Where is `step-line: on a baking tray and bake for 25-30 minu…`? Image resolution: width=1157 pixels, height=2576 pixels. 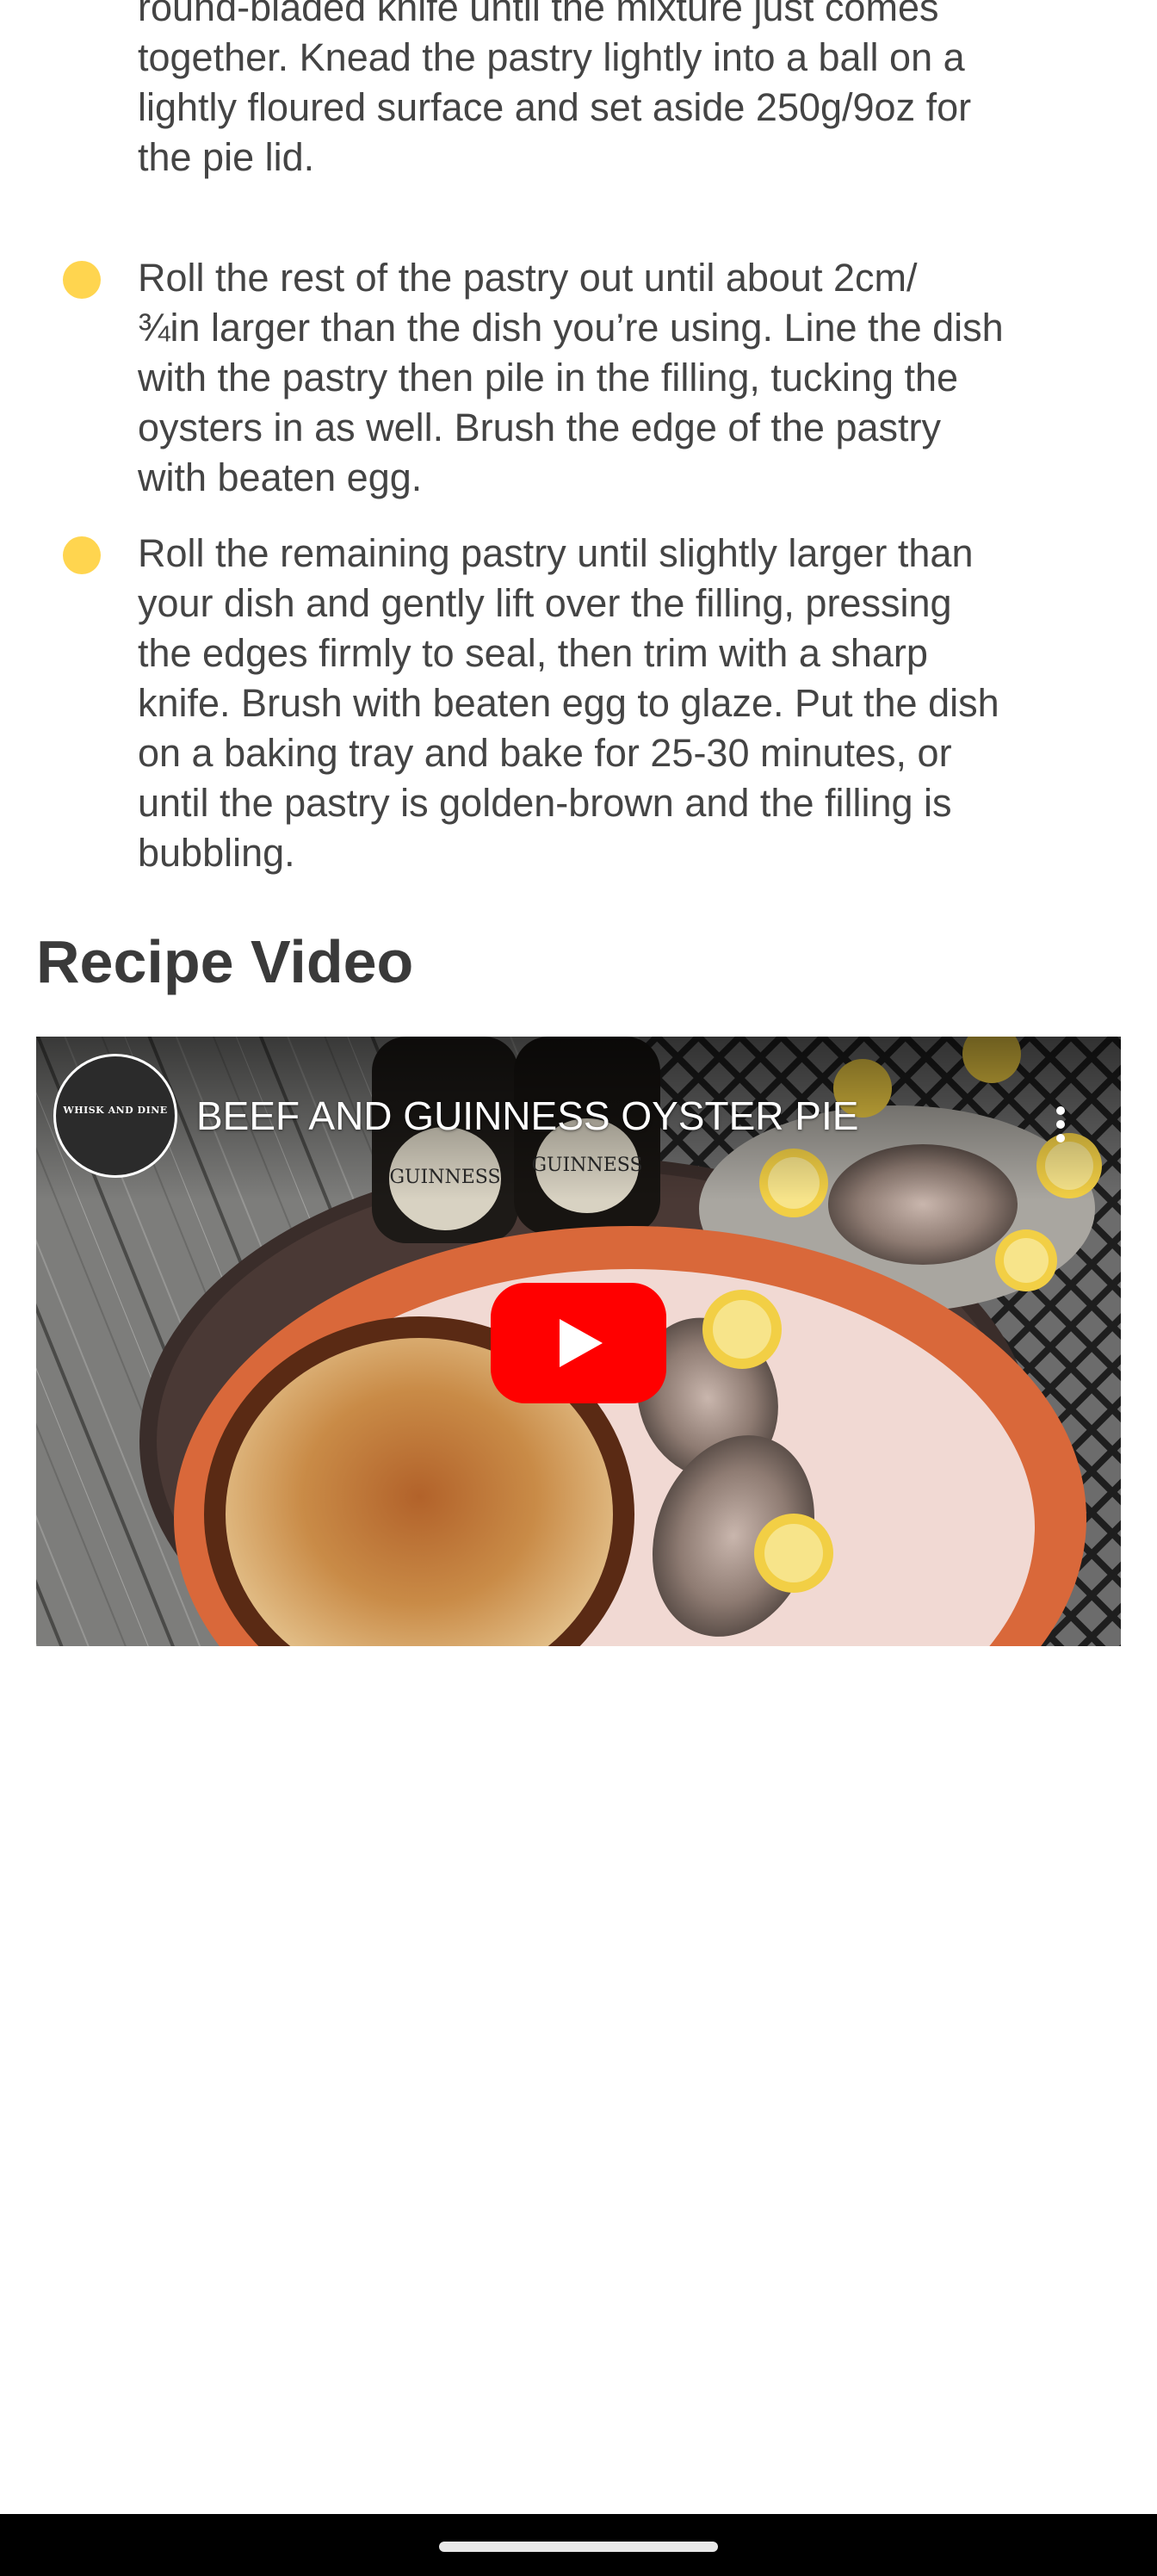 step-line: on a baking tray and bake for 25-30 minu… is located at coordinates (545, 753).